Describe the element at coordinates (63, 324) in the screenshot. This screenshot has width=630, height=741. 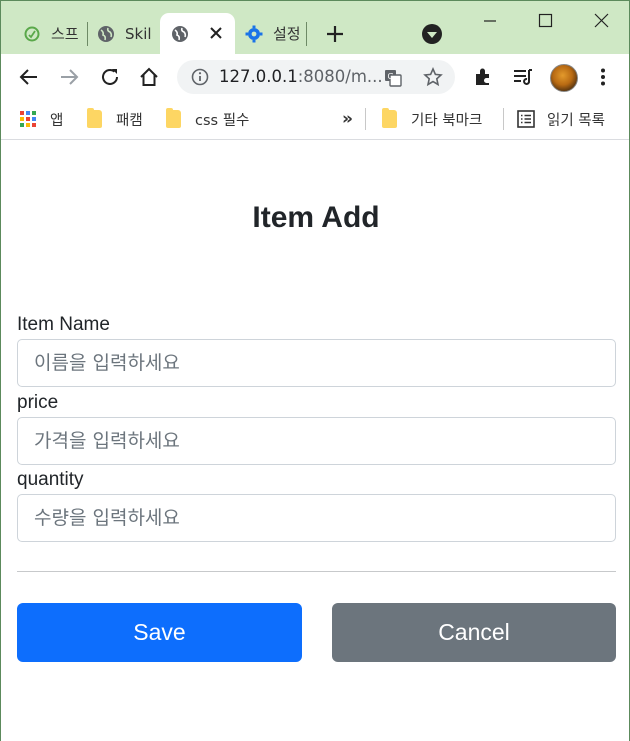
I see `item-name-label: Item Name` at that location.